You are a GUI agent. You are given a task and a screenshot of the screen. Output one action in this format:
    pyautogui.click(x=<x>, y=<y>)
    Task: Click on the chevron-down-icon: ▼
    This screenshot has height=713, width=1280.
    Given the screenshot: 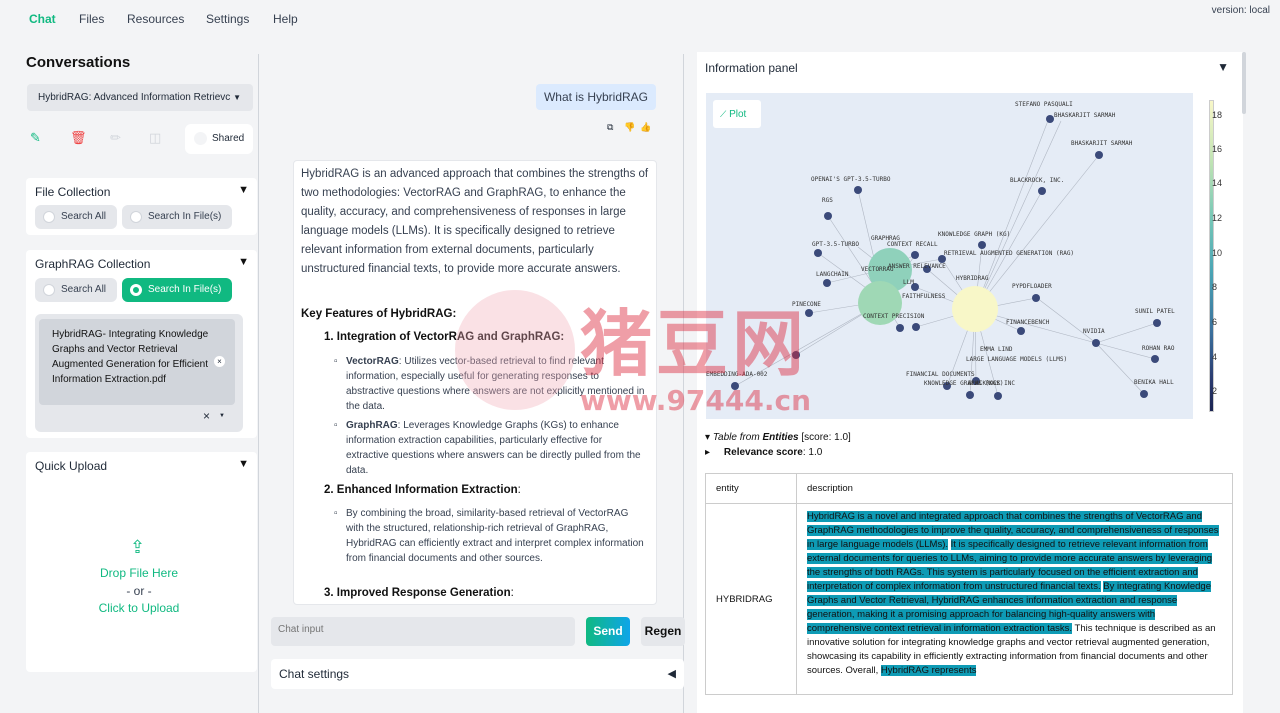 What is the action you would take?
    pyautogui.click(x=237, y=97)
    